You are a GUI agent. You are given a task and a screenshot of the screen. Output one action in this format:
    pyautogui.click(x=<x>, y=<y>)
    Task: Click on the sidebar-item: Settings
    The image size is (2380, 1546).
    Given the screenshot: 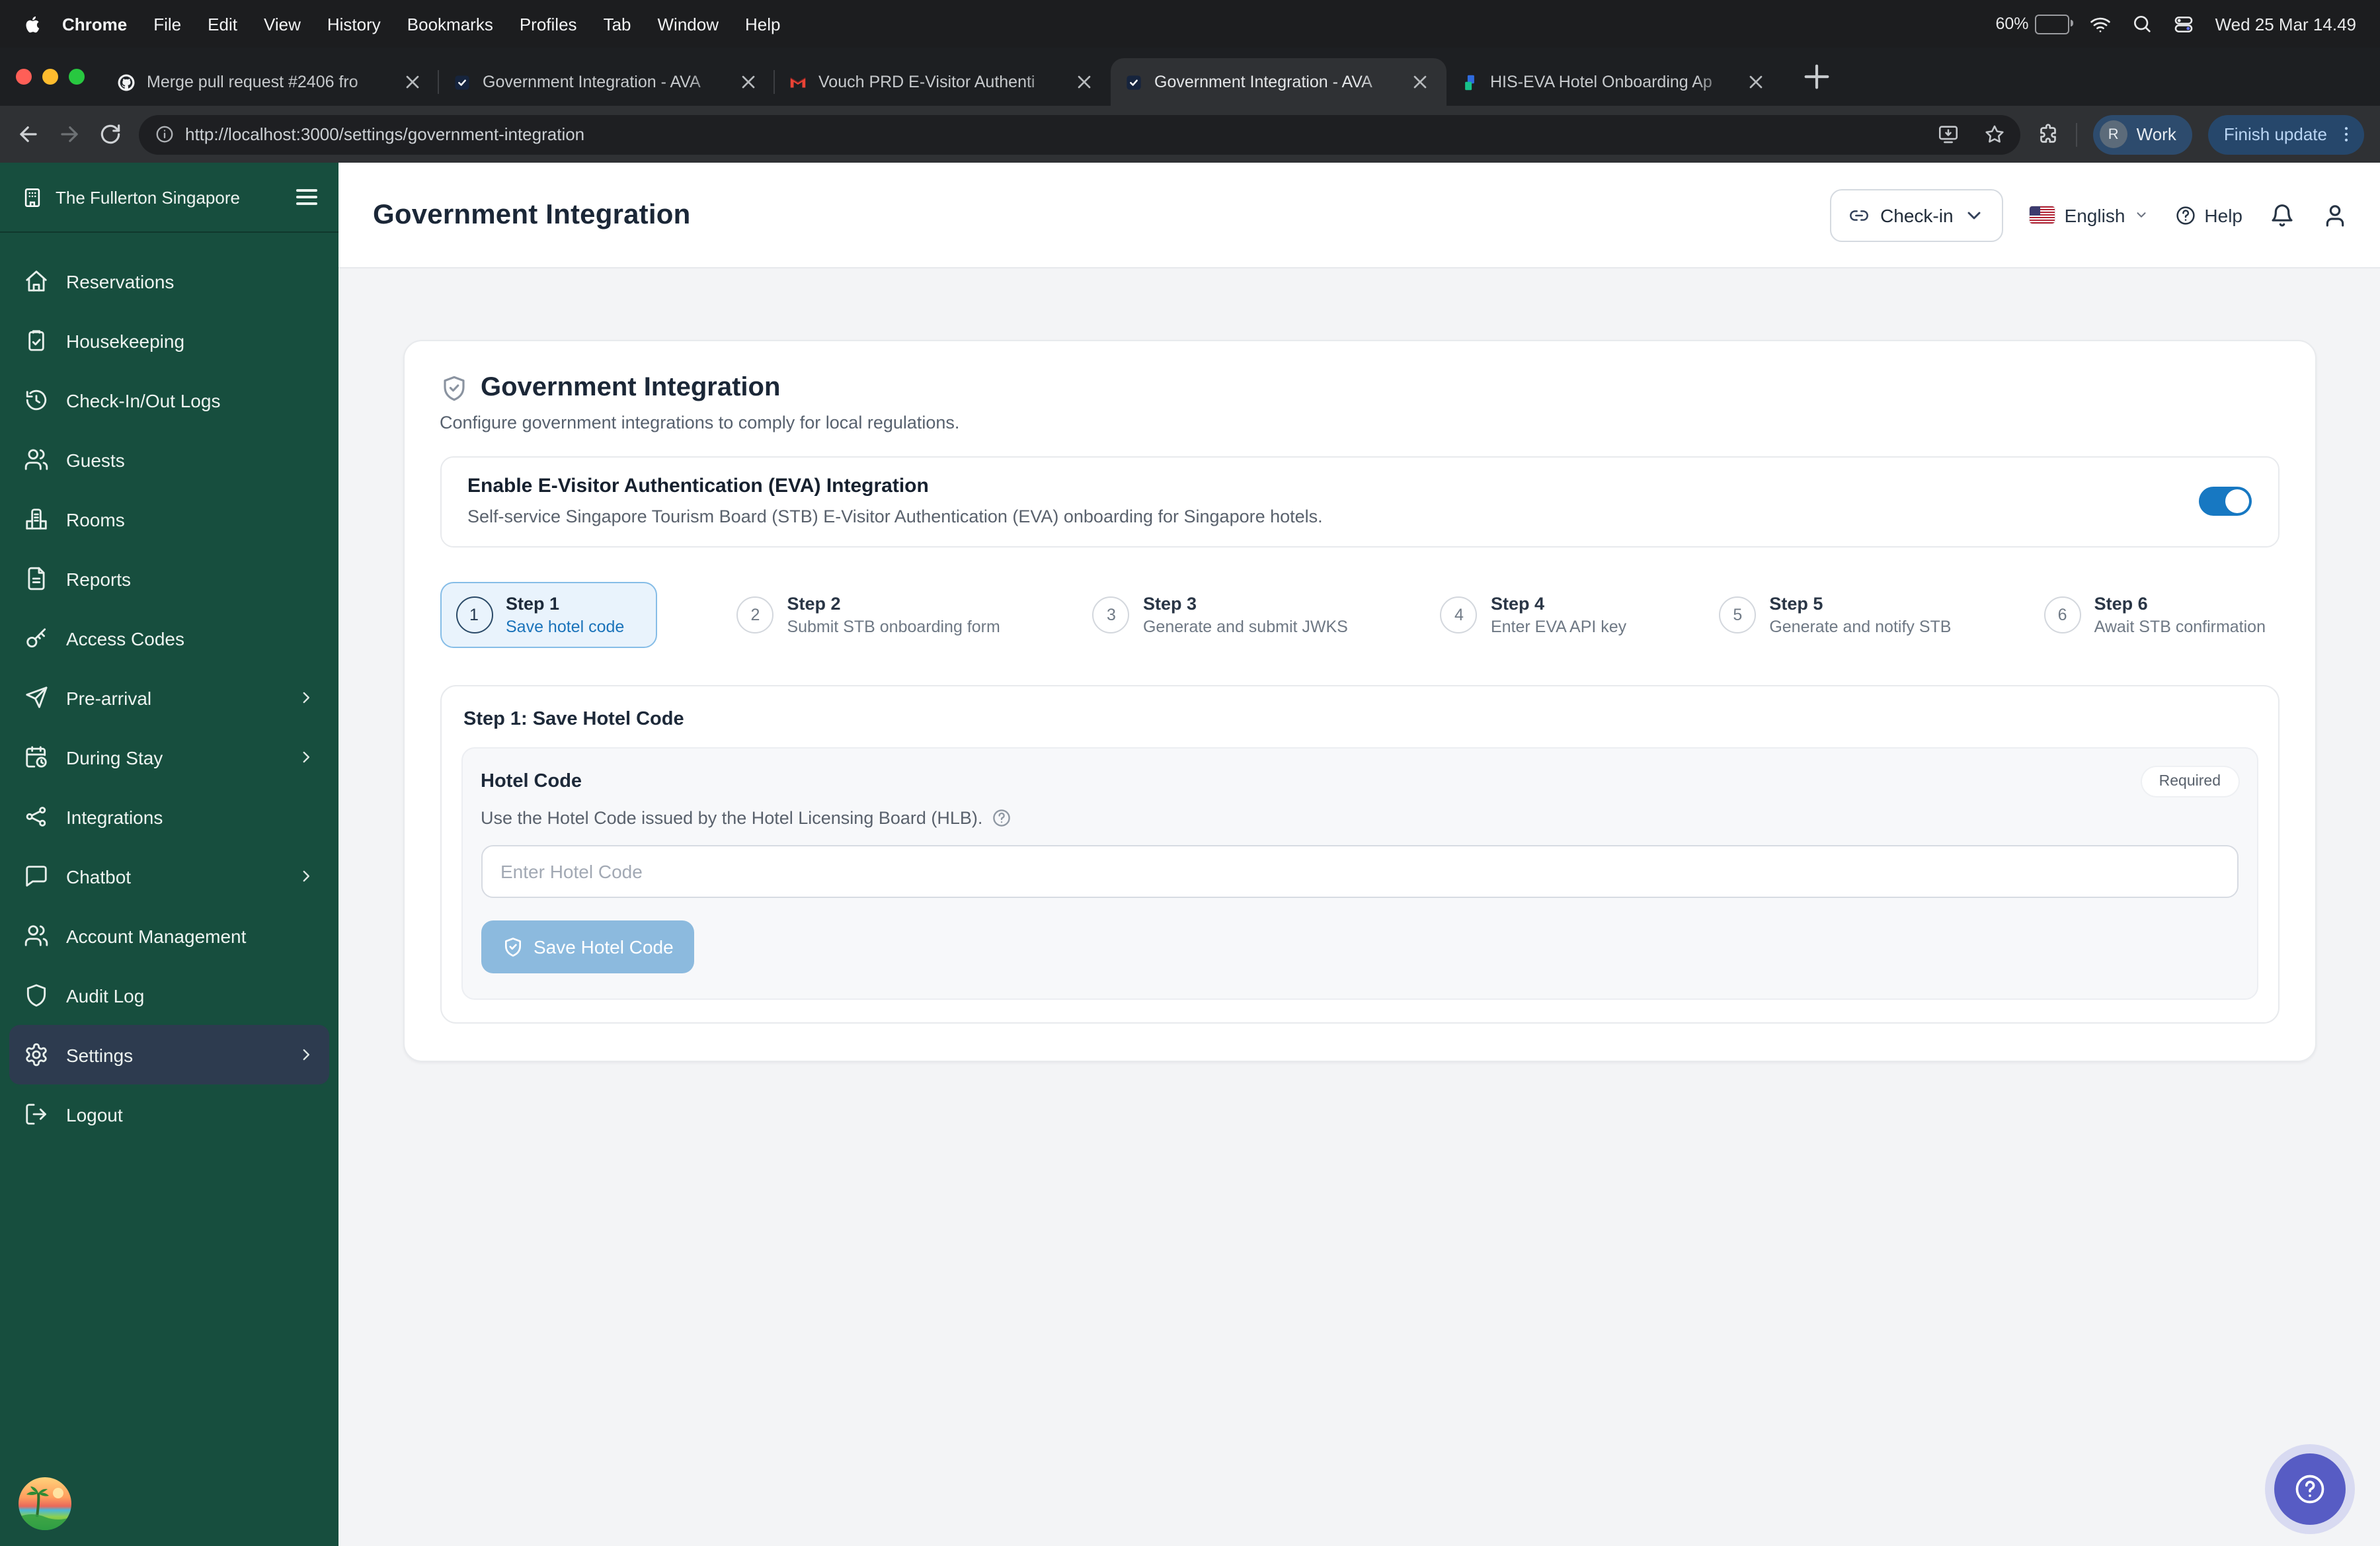 What is the action you would take?
    pyautogui.click(x=169, y=1054)
    